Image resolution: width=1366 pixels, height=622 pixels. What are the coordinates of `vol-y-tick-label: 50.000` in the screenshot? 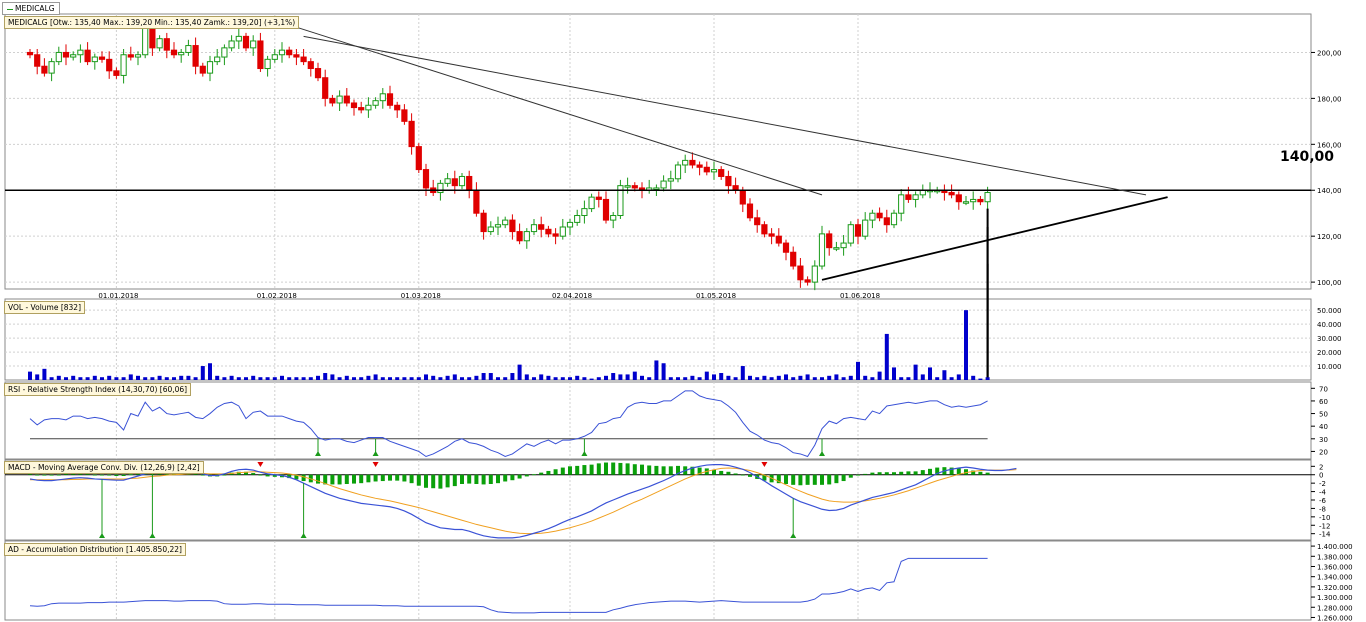 It's located at (1329, 311).